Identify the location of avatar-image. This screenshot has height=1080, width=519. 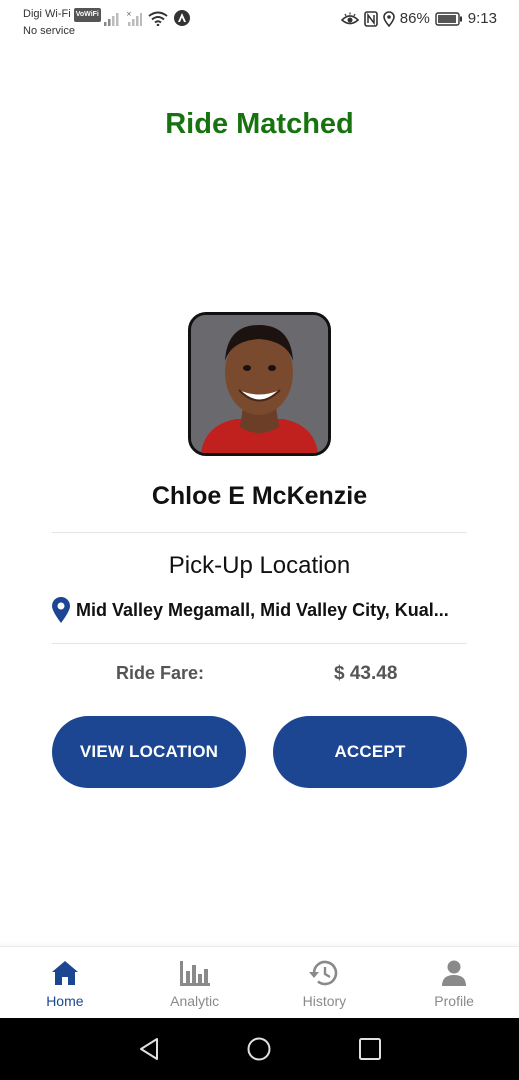
(259, 384).